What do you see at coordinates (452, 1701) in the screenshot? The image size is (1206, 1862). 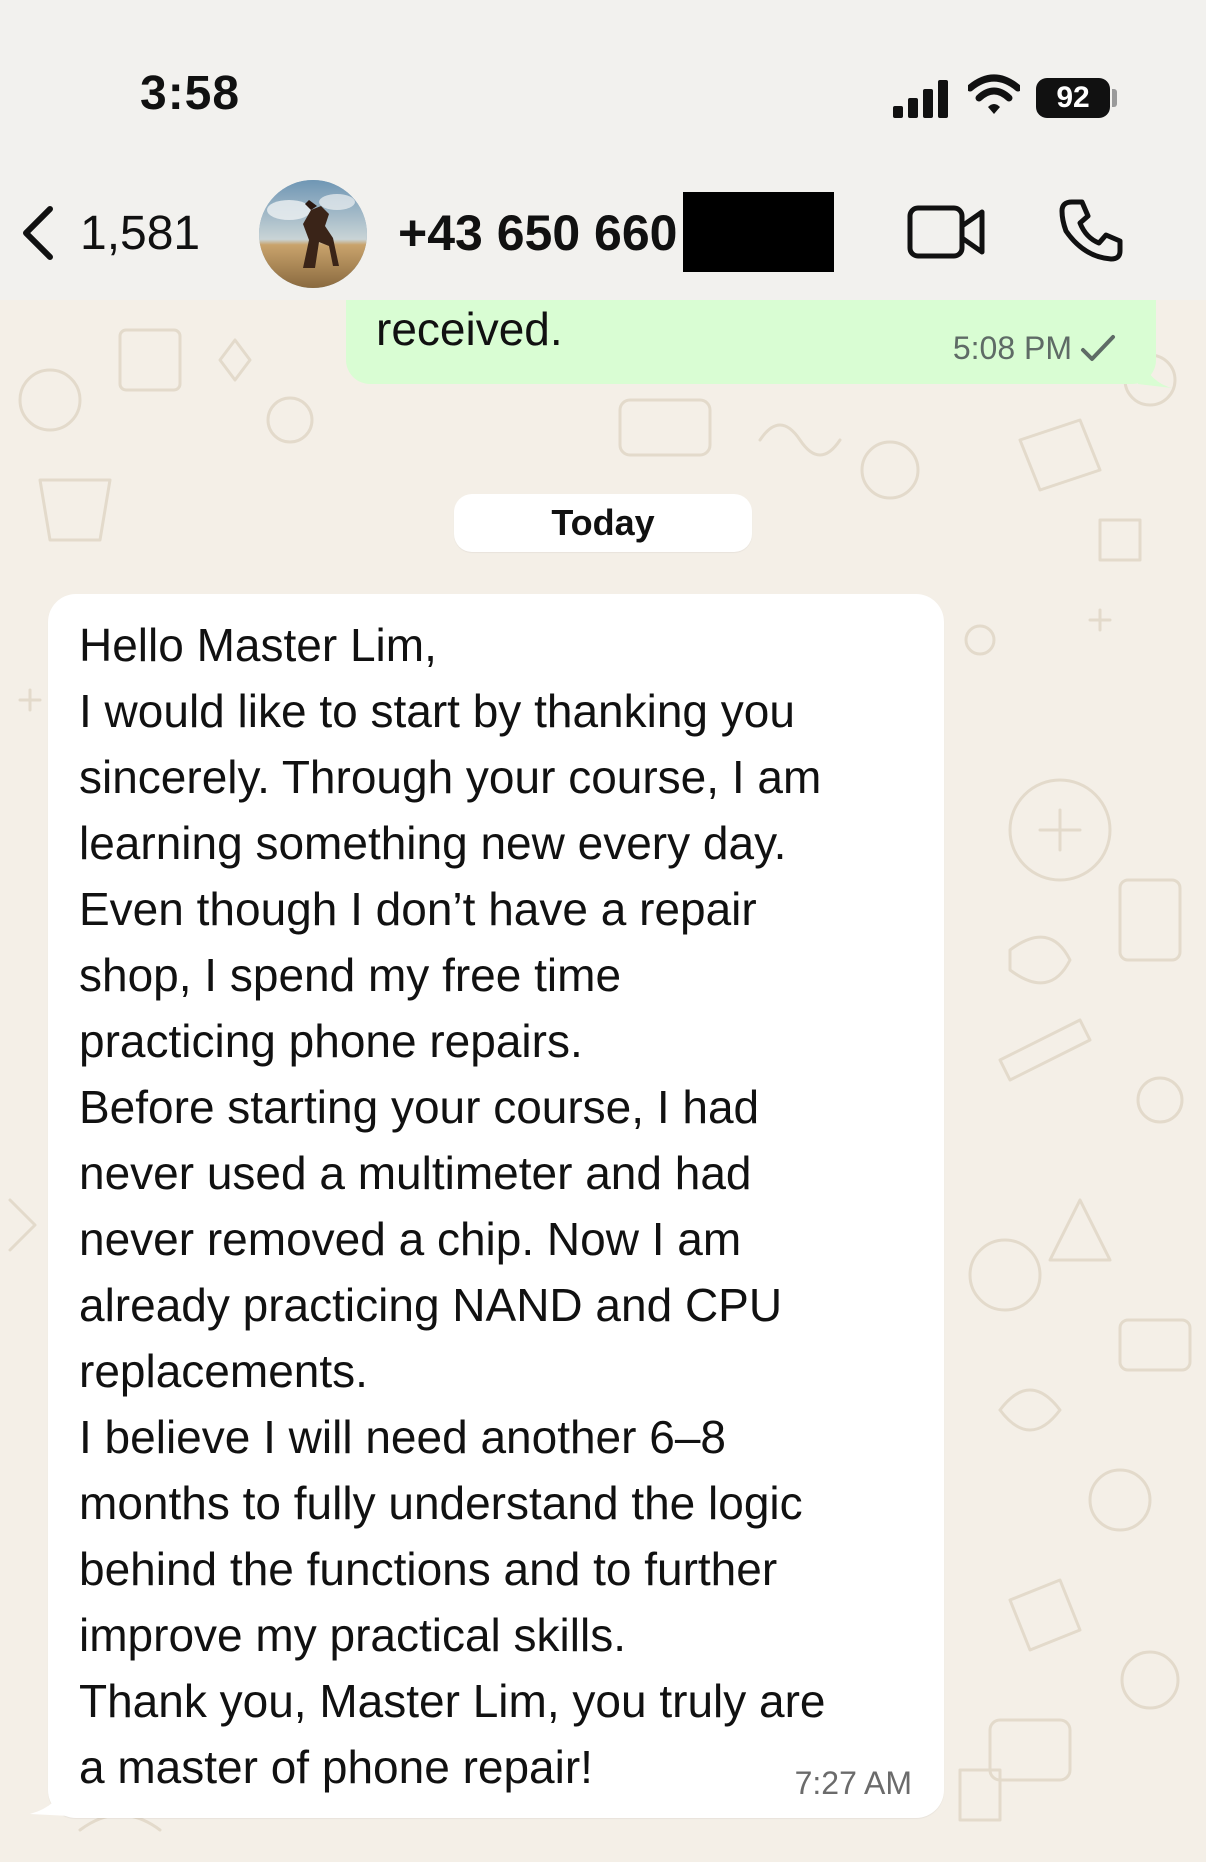 I see `message-line: Thank you, Master Lim, you truly are` at bounding box center [452, 1701].